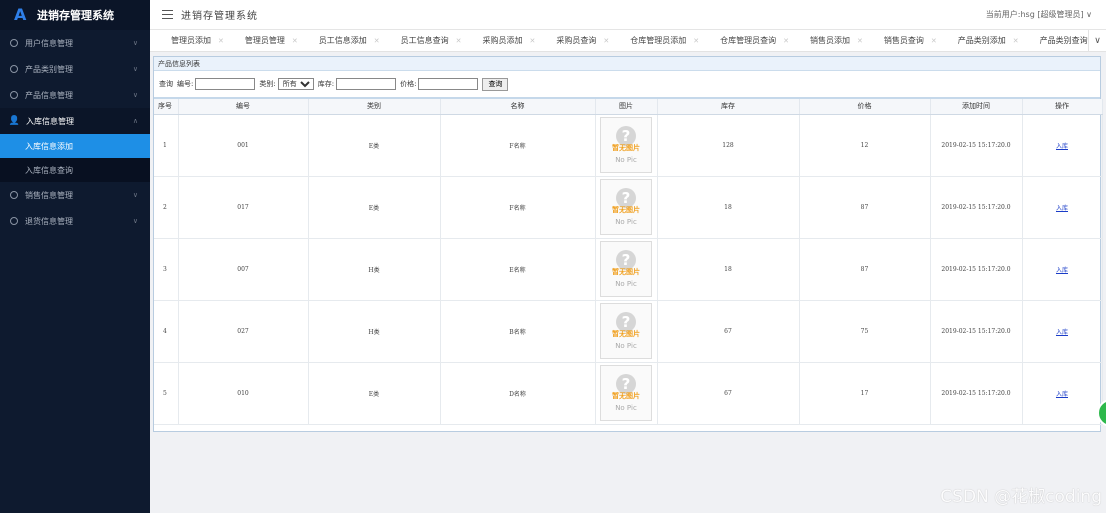  I want to click on column-header: 添加时间, so click(976, 107).